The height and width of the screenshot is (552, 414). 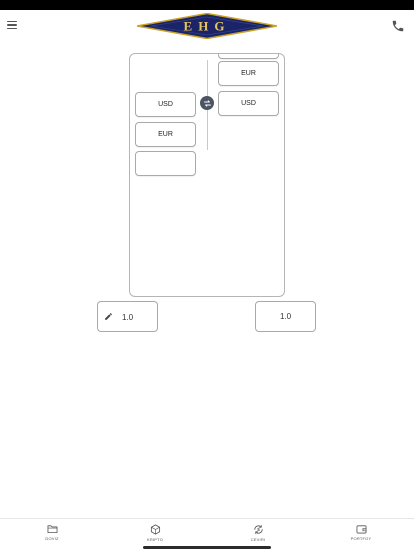 I want to click on app-logo: EHG, so click(x=207, y=26).